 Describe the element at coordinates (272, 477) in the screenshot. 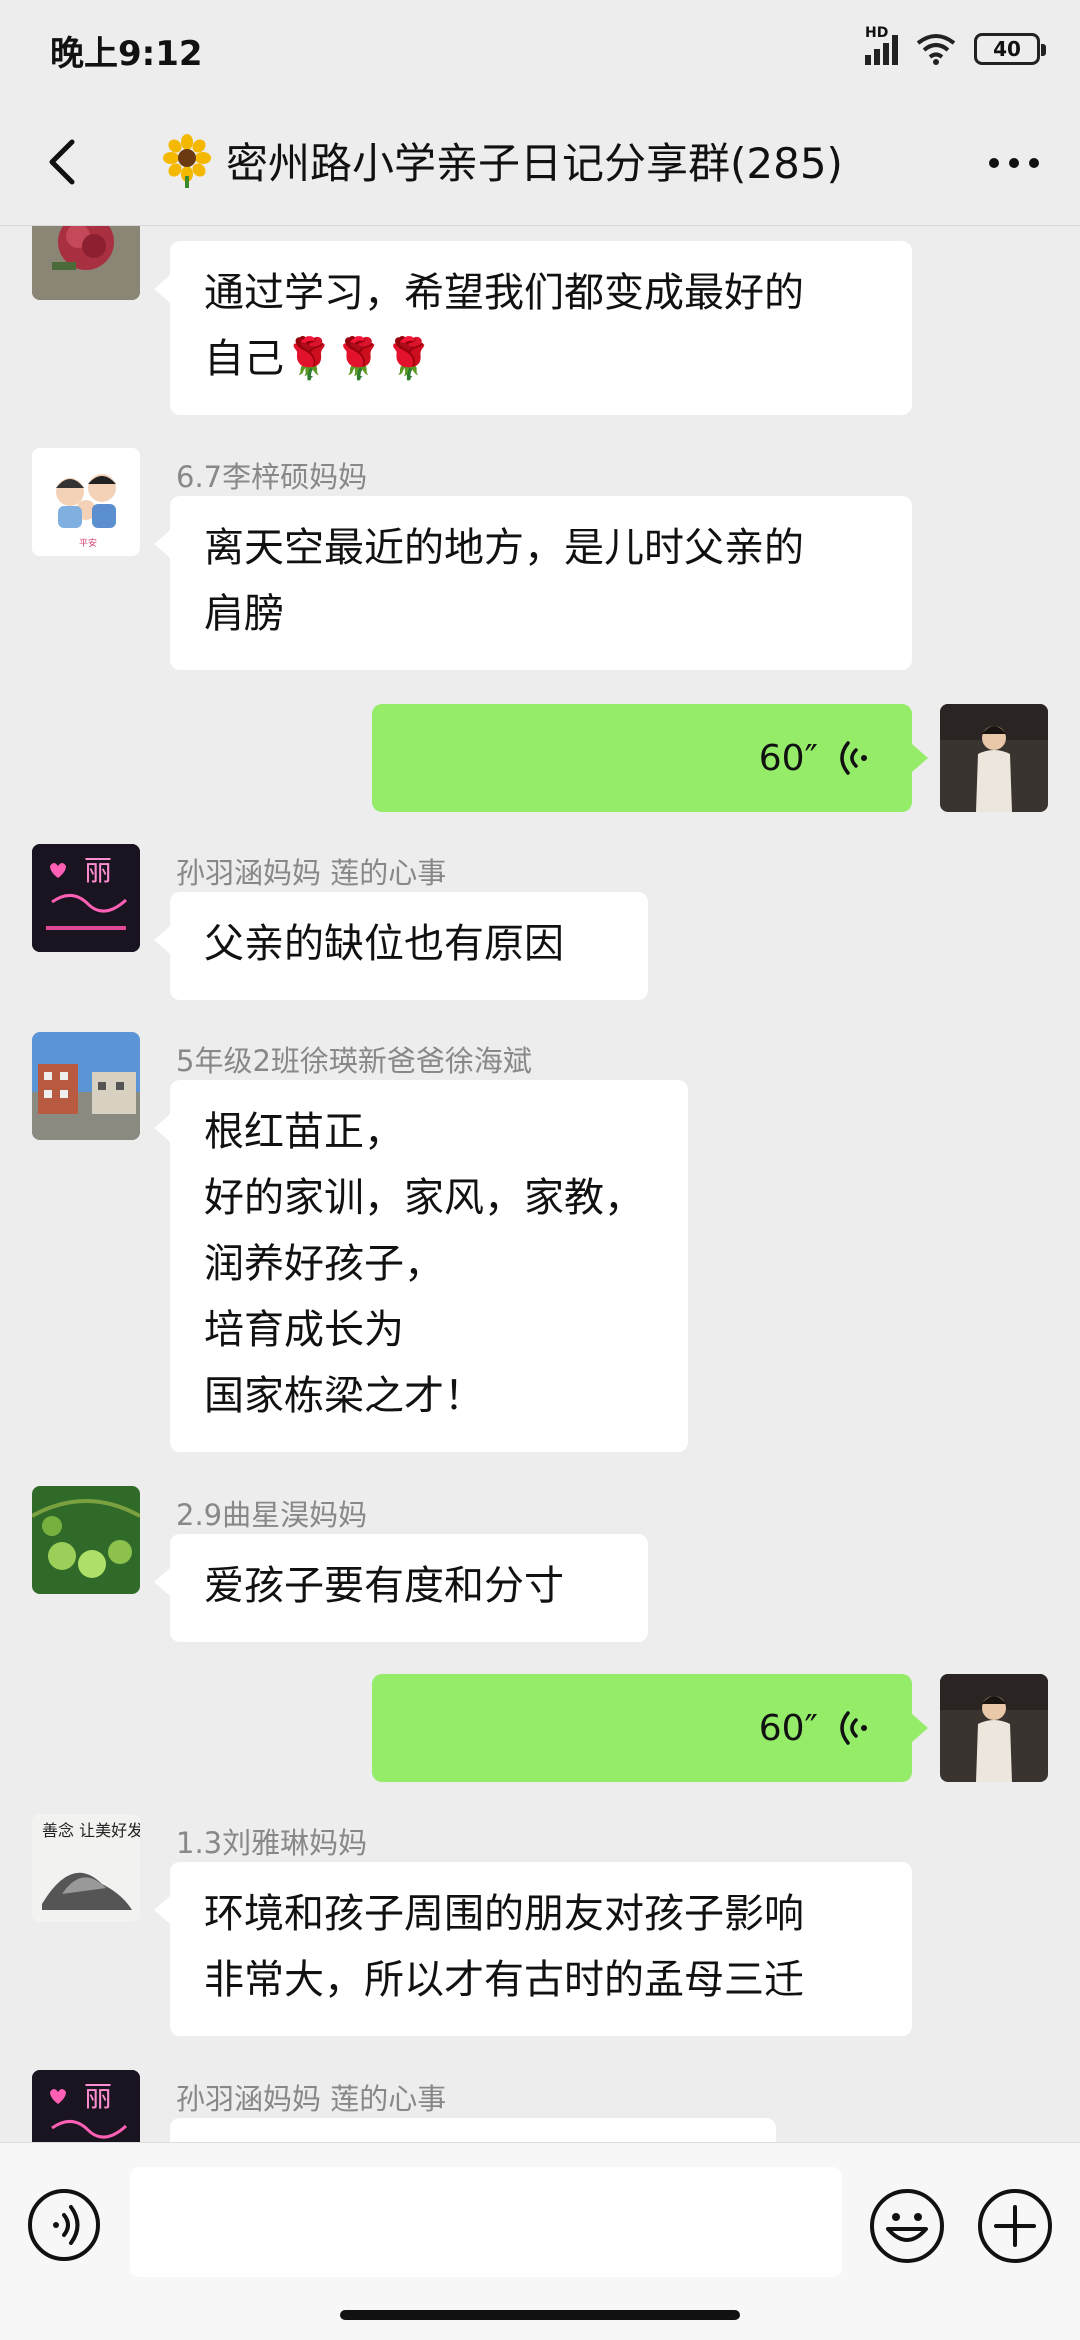

I see `sender-name: 6.7李梓硕妈妈` at that location.